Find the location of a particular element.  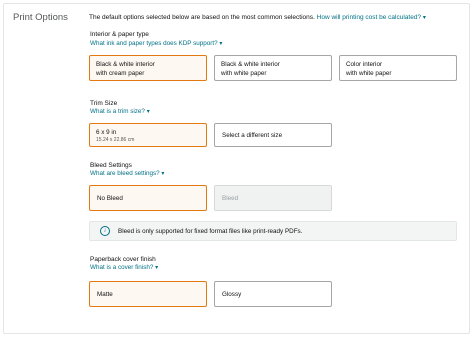

interior-label: Interior & paper type is located at coordinates (119, 34).